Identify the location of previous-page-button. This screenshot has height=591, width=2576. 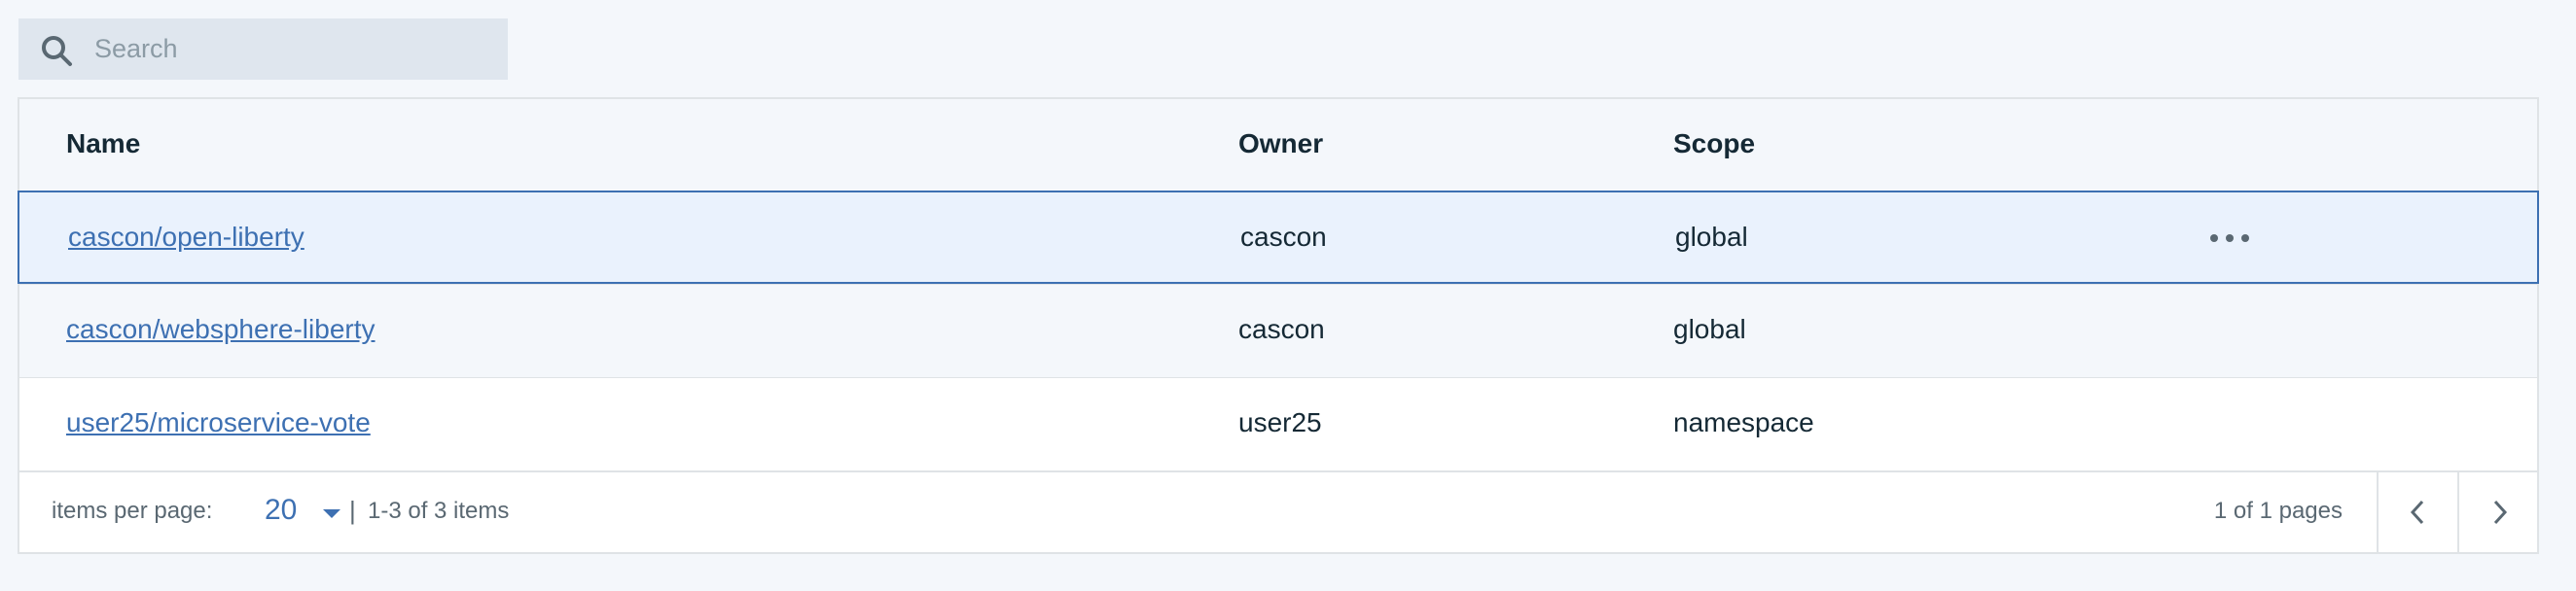
(2416, 512).